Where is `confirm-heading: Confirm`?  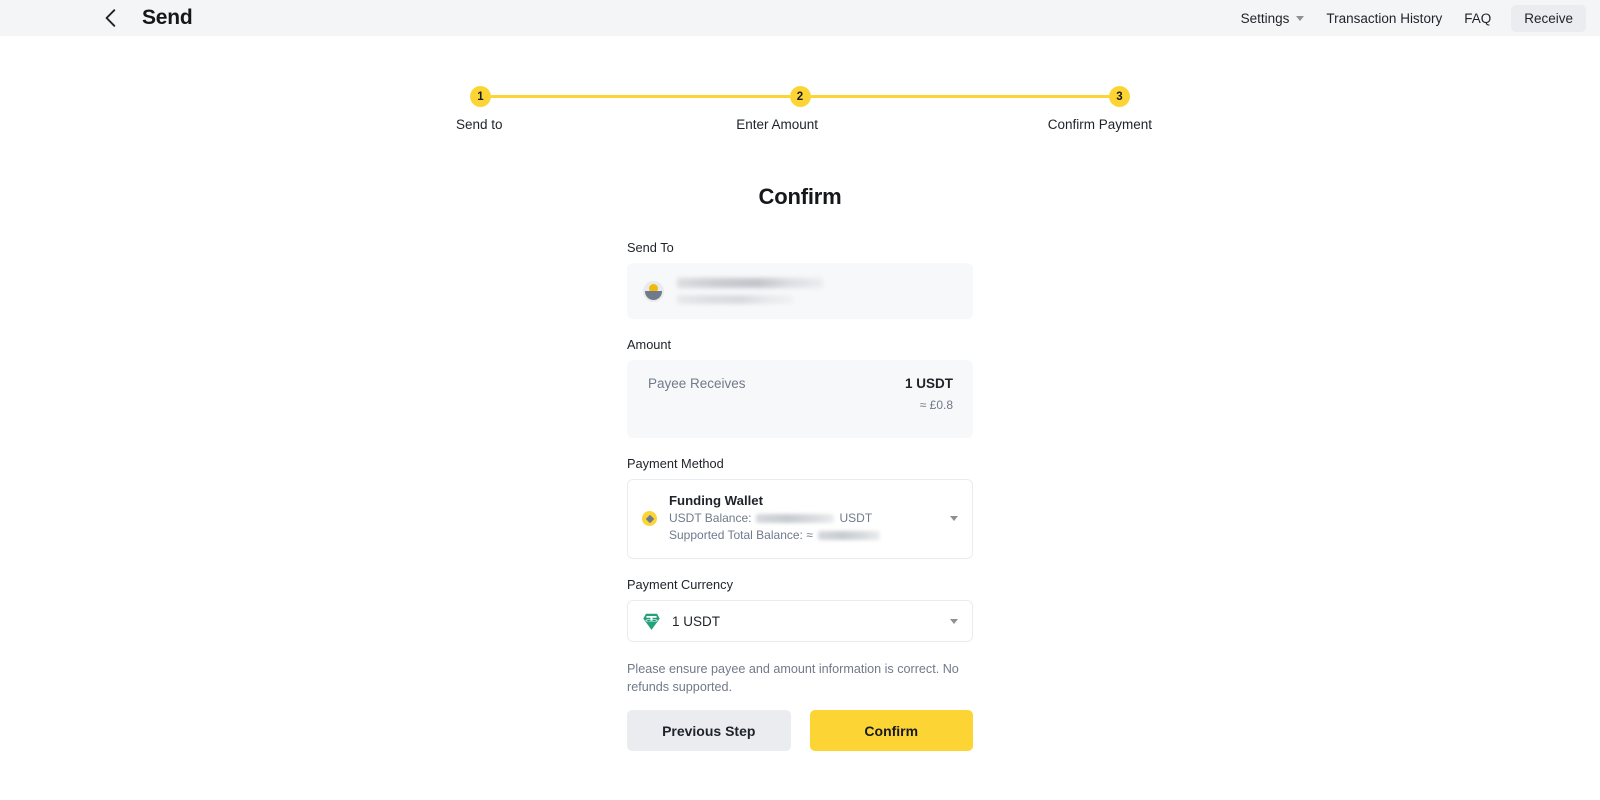
confirm-heading: Confirm is located at coordinates (800, 196).